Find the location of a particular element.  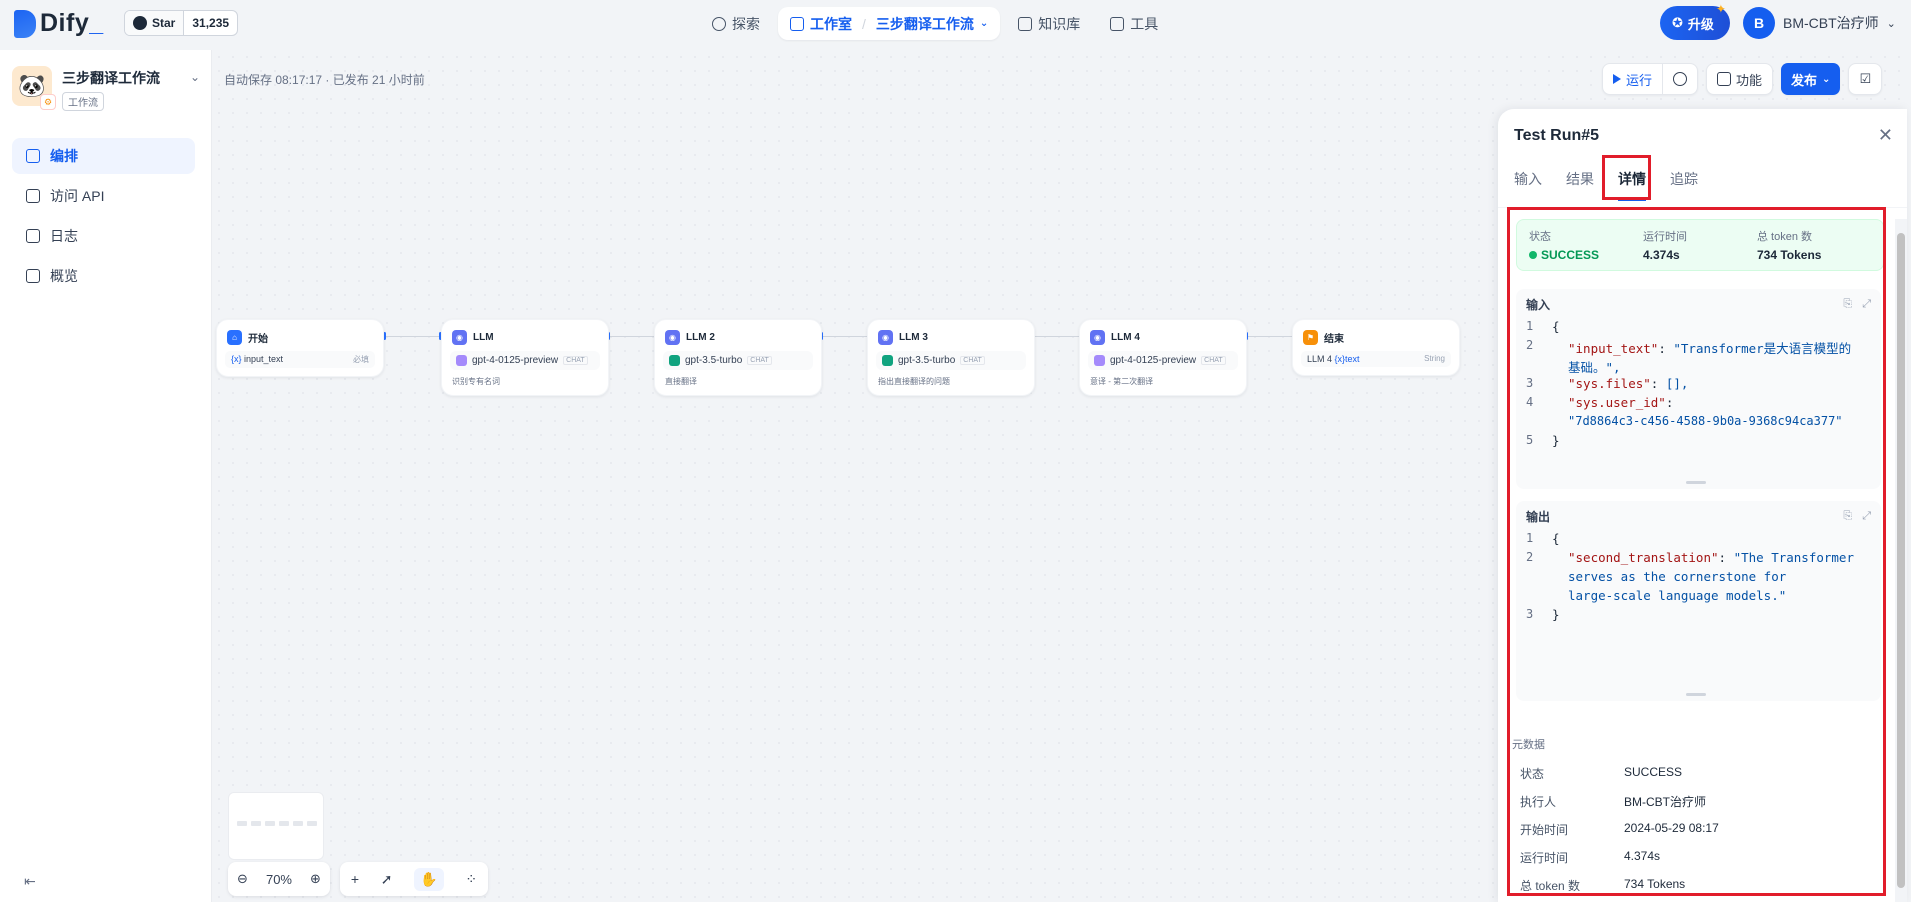

highlight-box-tab is located at coordinates (1626, 177).